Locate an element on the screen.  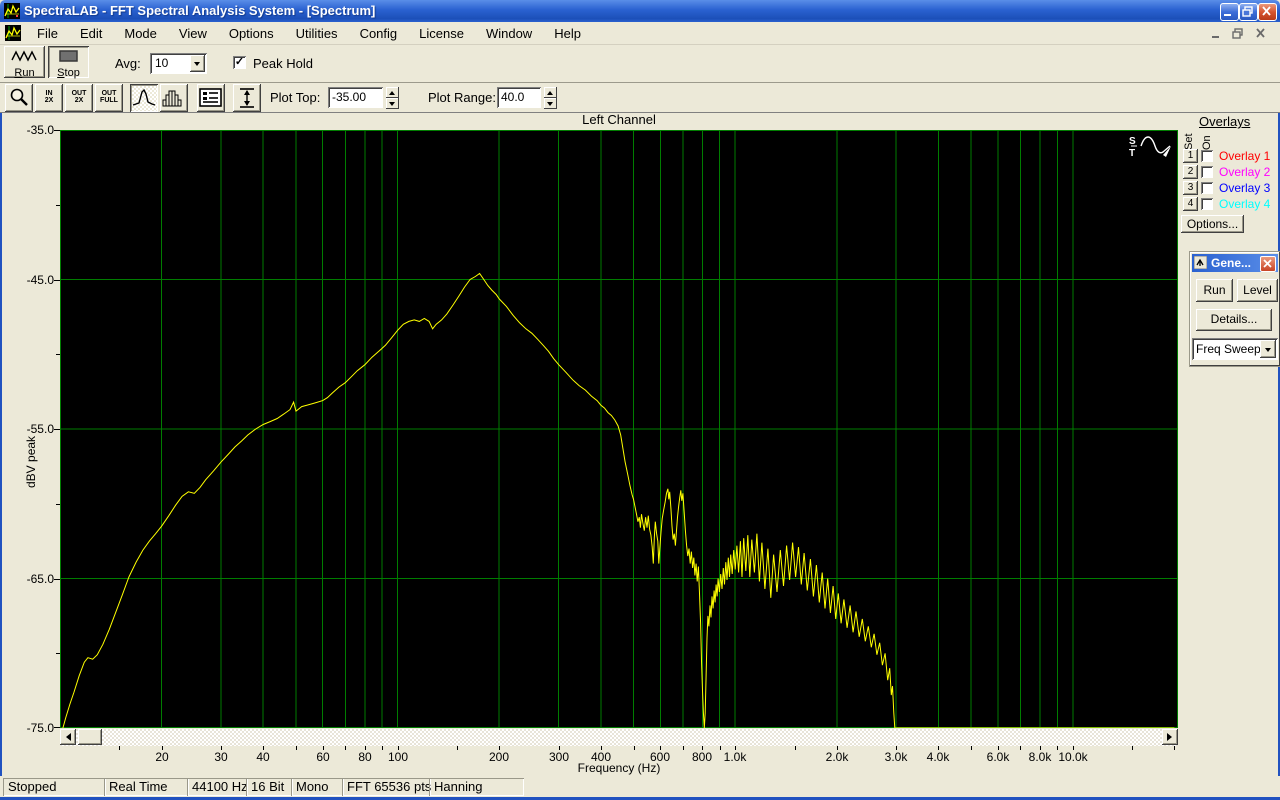
mdi-close-button is located at coordinates (1261, 33).